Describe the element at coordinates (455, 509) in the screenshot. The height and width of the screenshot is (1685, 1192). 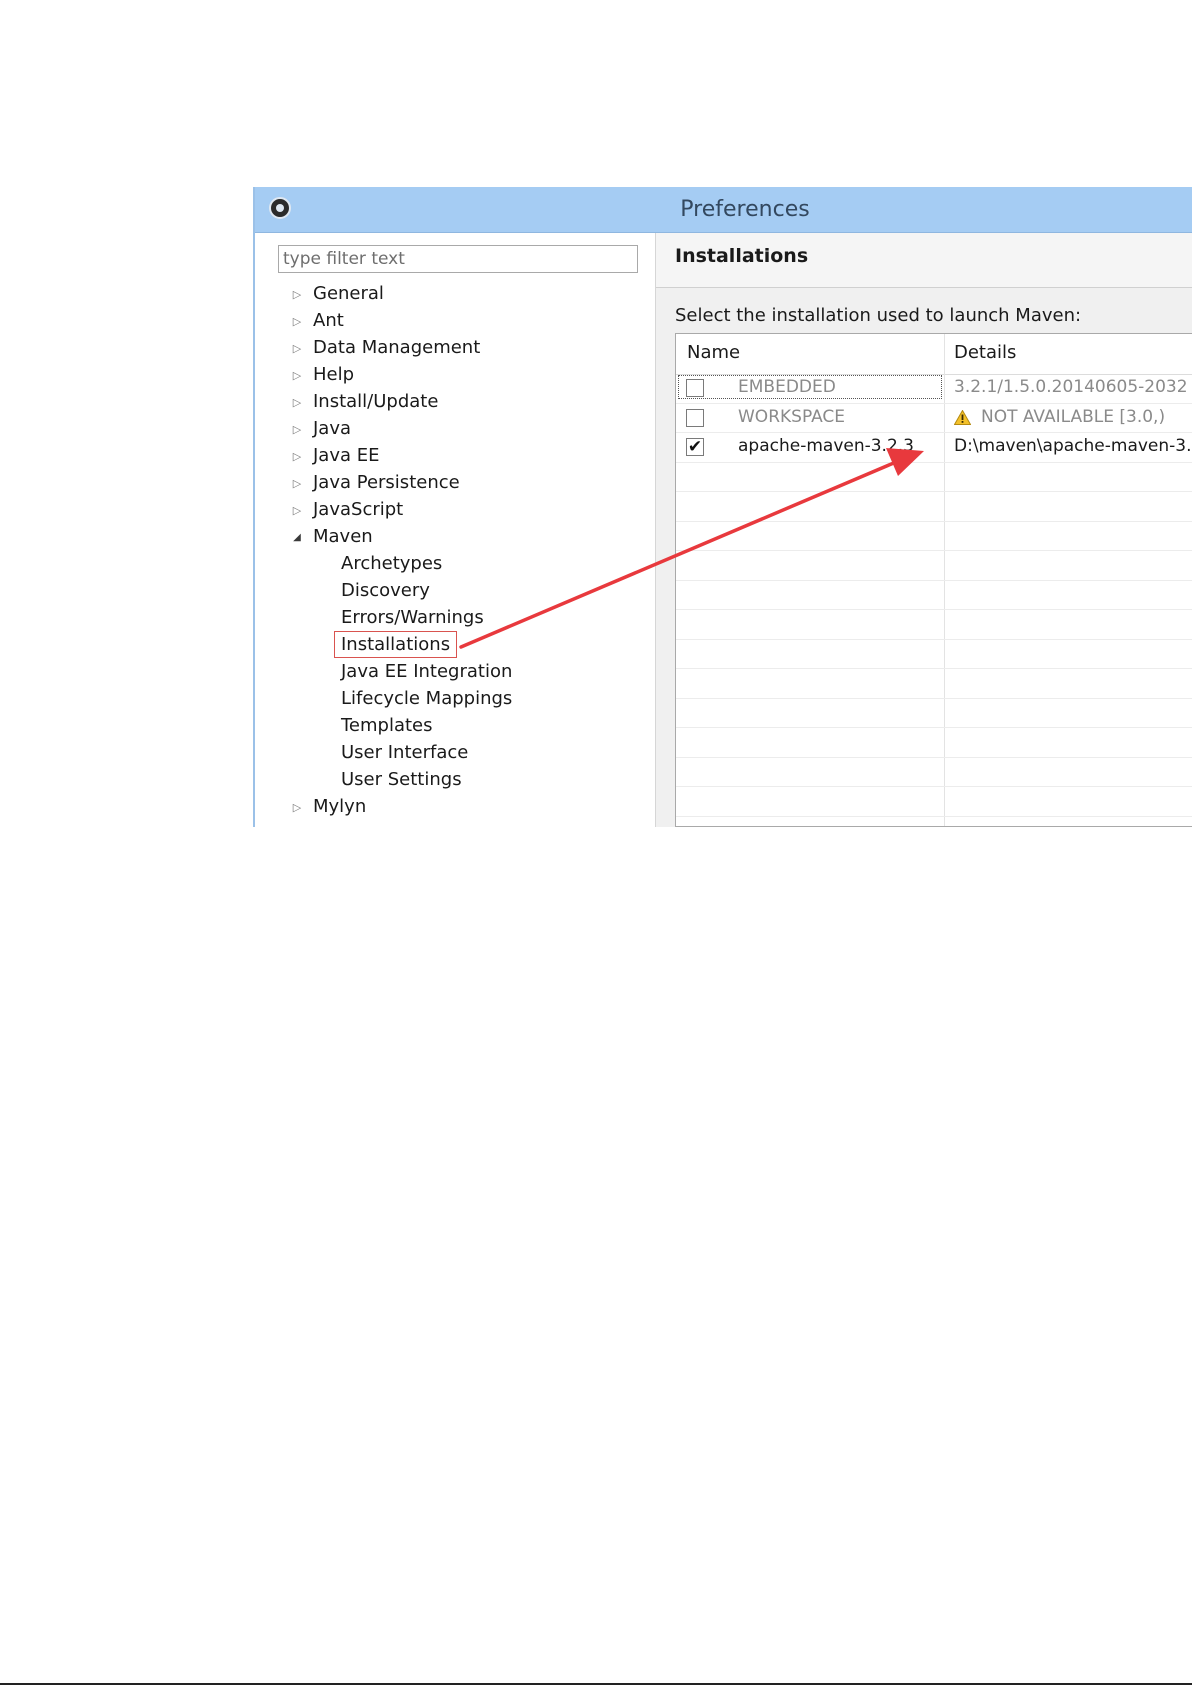
I see `tree-item-javascript: ▷ JavaScript` at that location.